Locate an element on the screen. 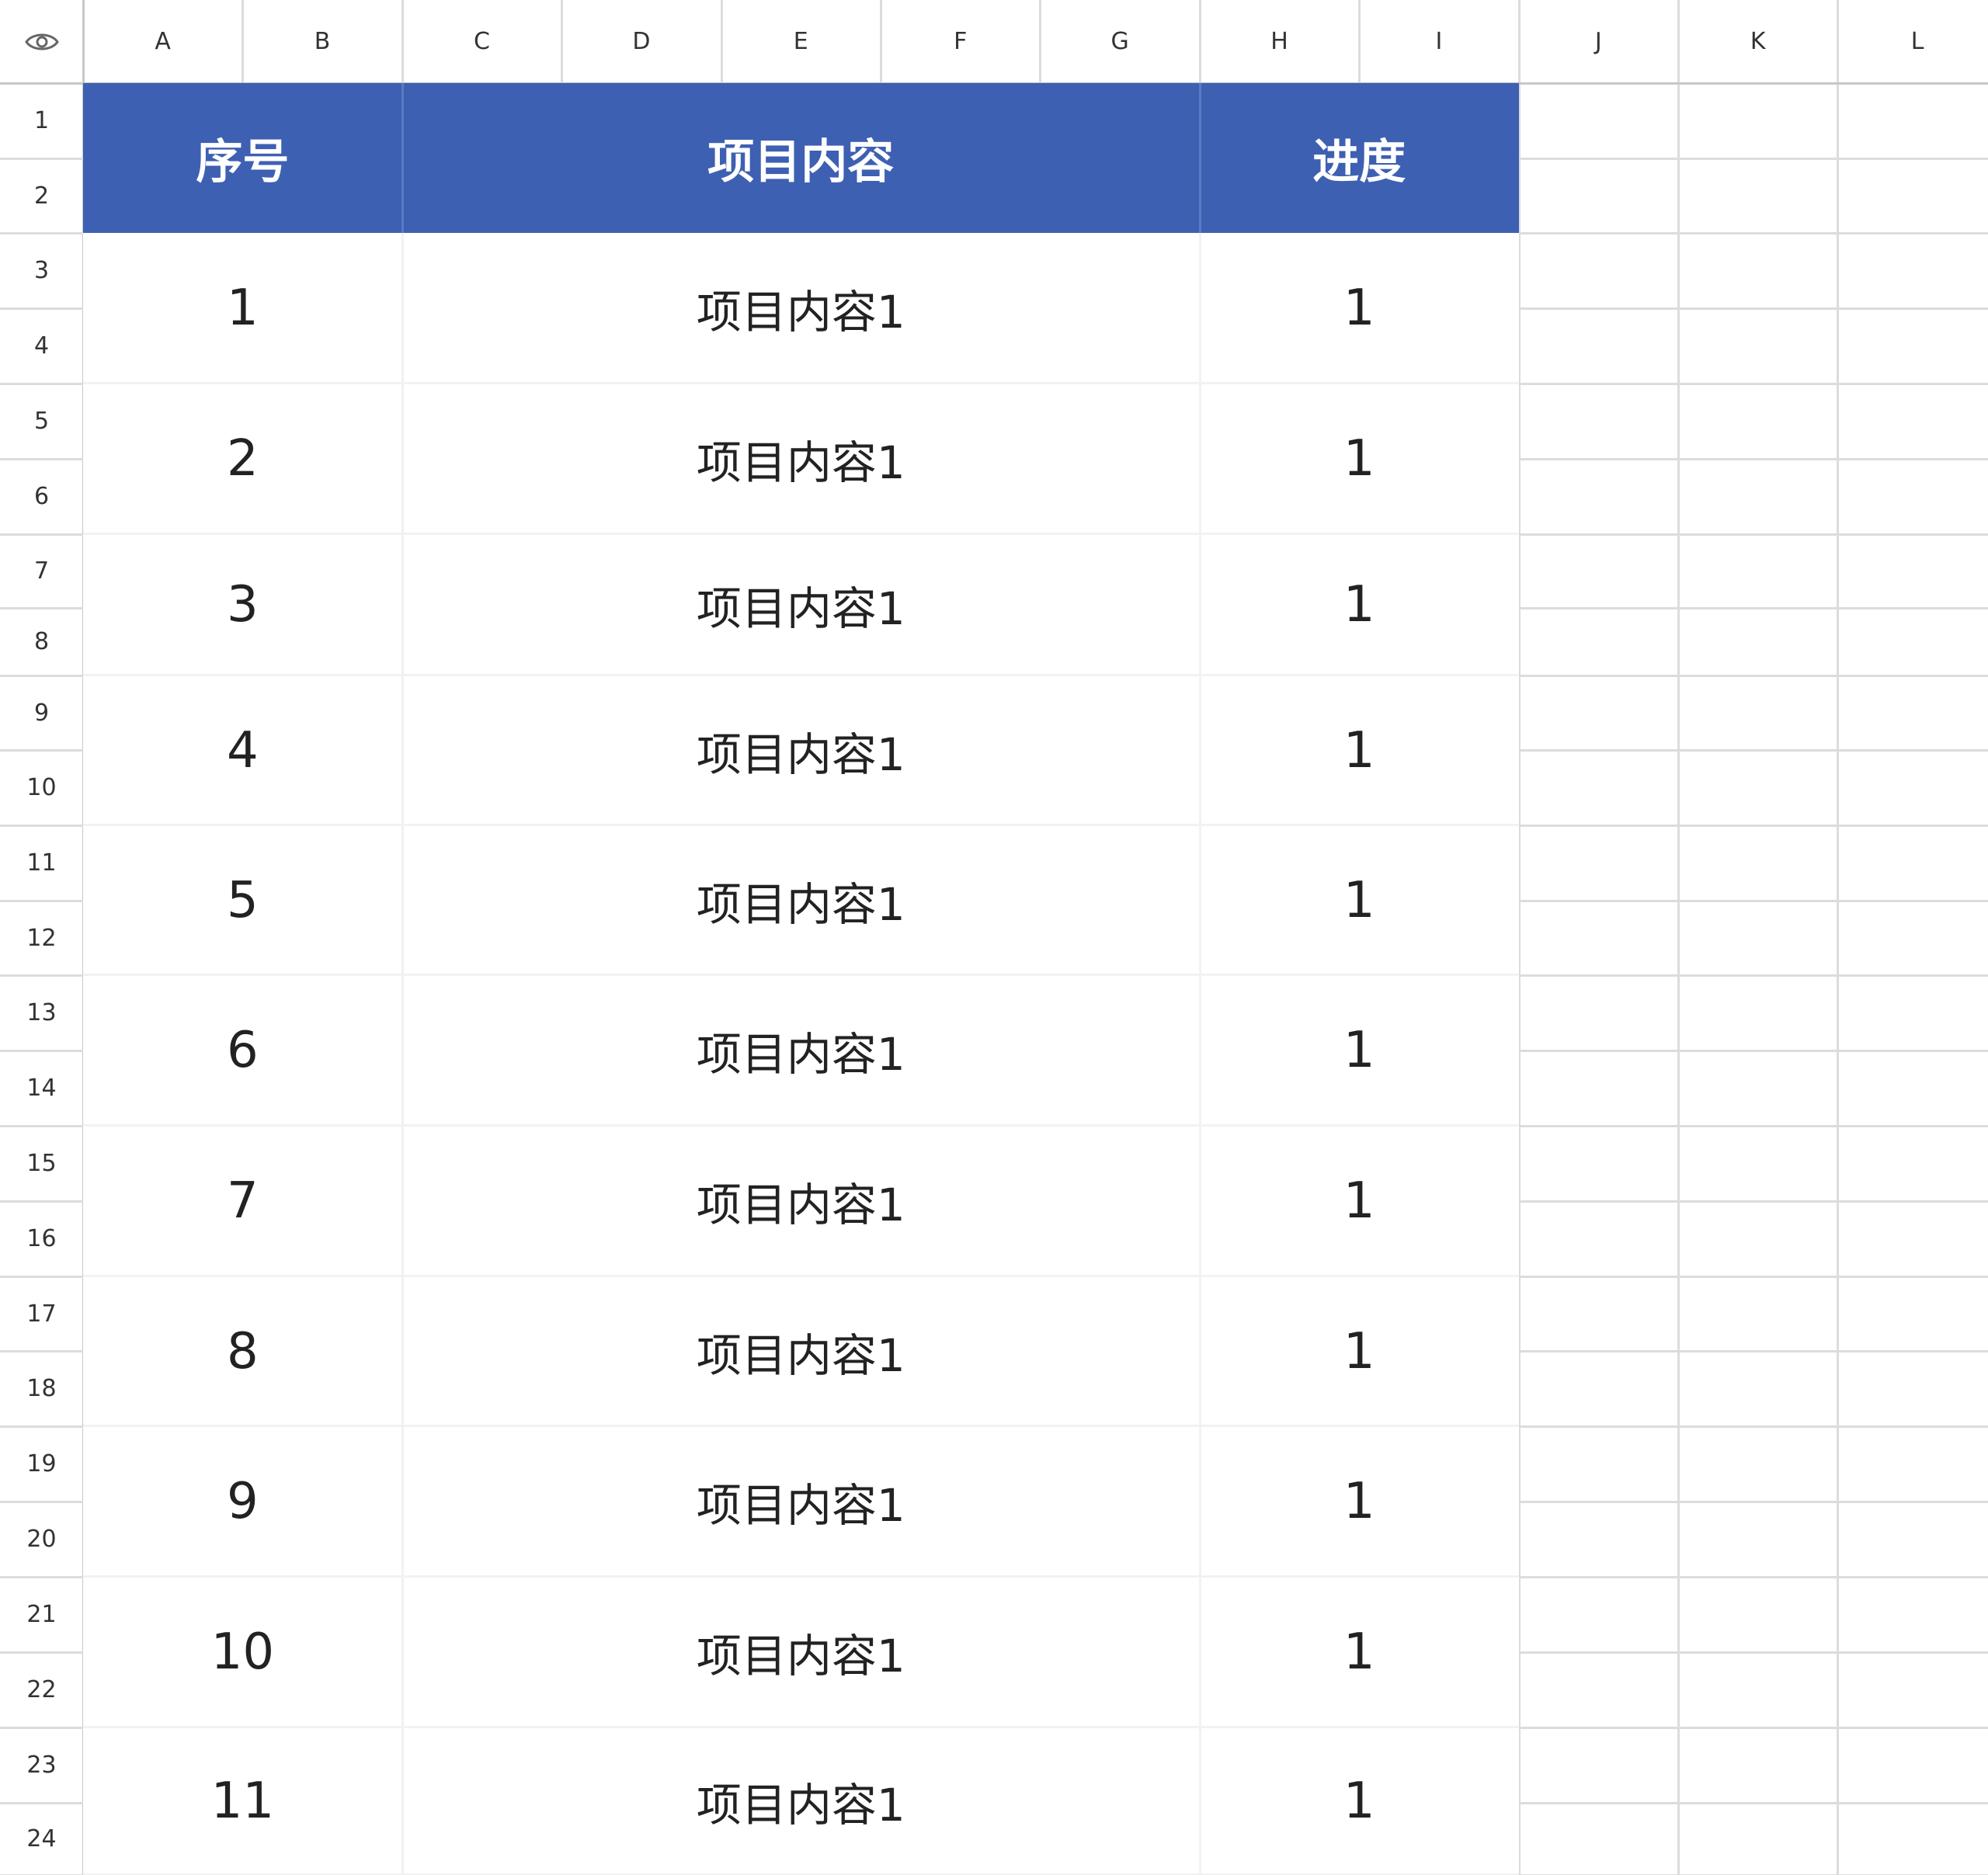 This screenshot has height=1875, width=1988. row-header-6: 6 is located at coordinates (42, 496).